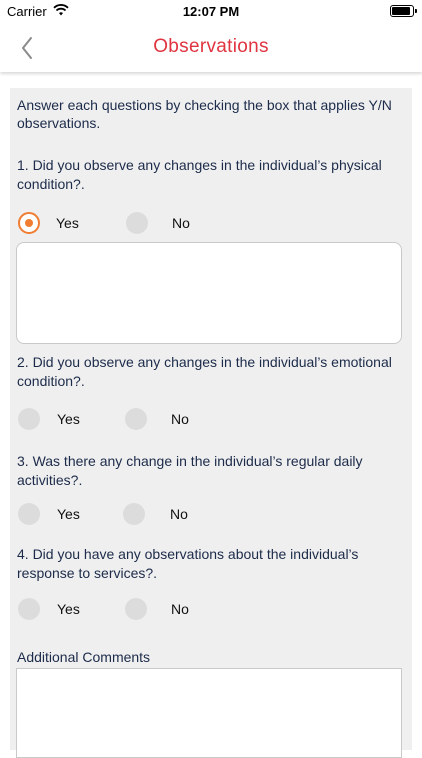 Image resolution: width=422 pixels, height=758 pixels. I want to click on additional-comments-input, so click(209, 713).